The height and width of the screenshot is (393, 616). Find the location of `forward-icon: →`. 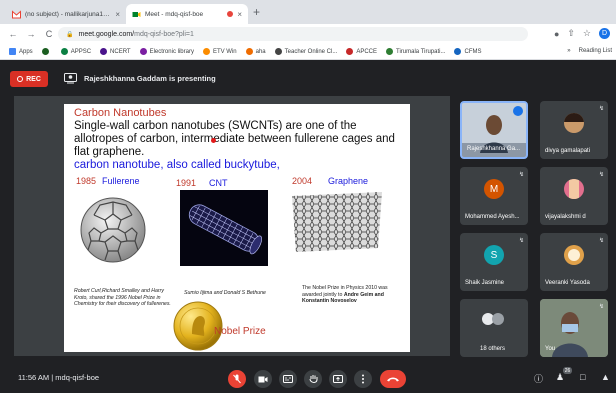

forward-icon: → is located at coordinates (31, 34).